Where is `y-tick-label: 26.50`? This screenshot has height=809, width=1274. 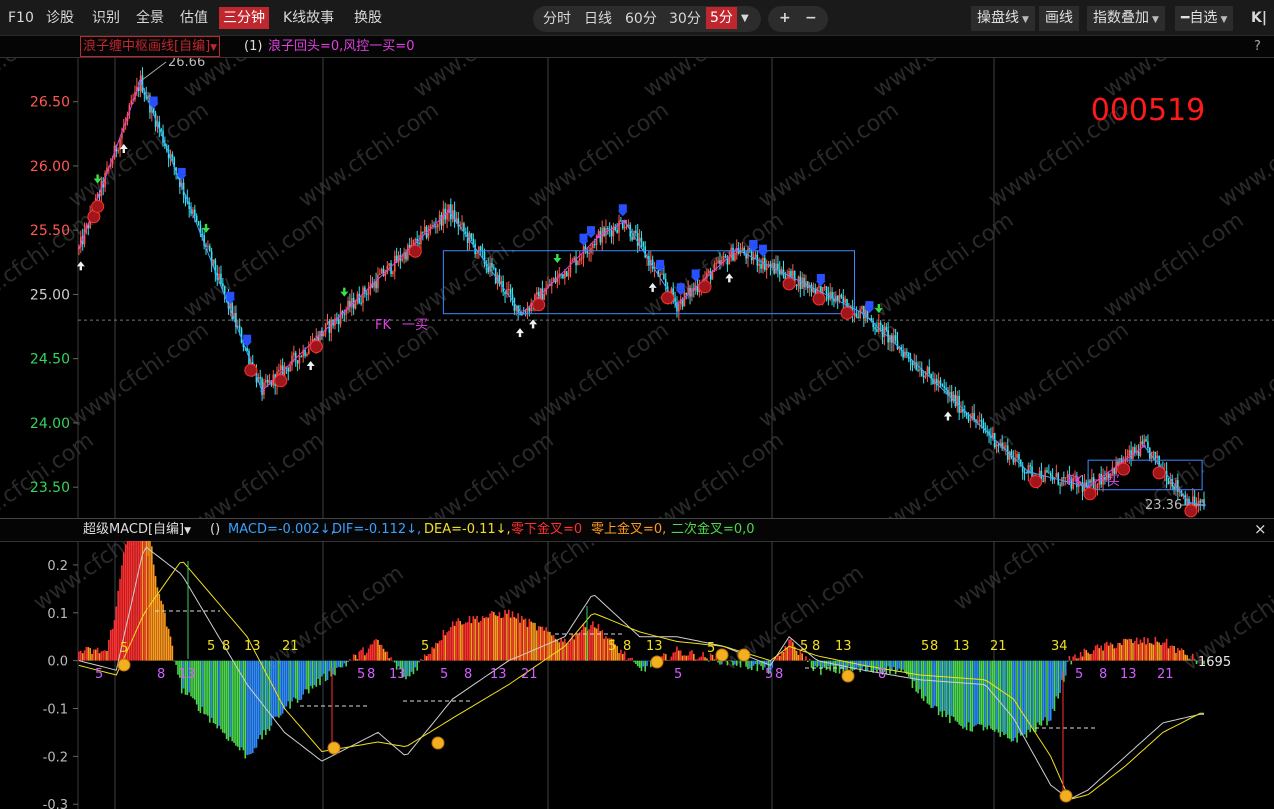 y-tick-label: 26.50 is located at coordinates (50, 103).